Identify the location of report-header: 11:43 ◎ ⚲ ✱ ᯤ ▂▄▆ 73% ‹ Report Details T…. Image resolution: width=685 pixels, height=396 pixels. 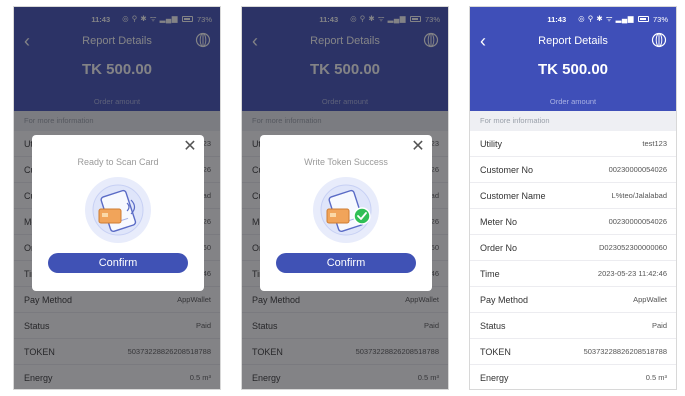
(573, 59).